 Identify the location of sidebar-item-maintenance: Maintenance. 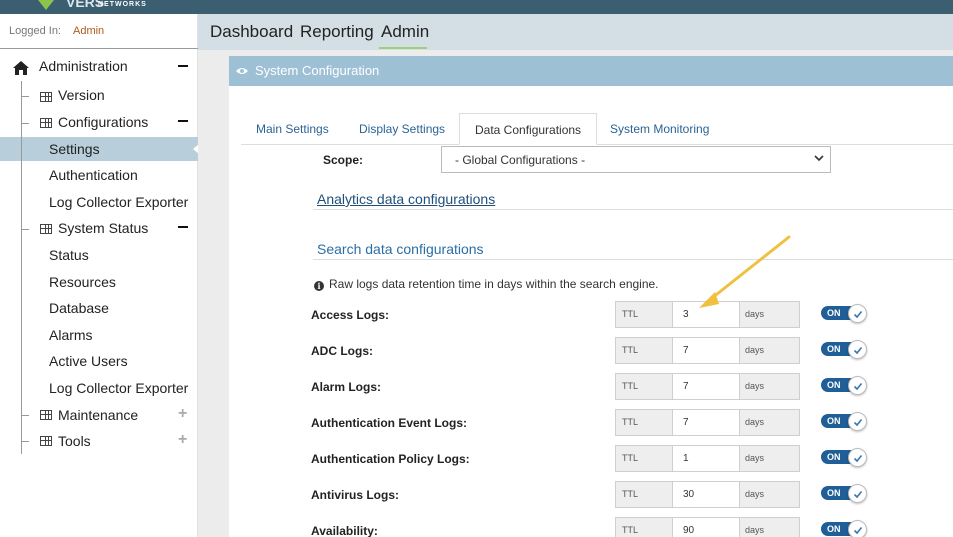
(98, 415).